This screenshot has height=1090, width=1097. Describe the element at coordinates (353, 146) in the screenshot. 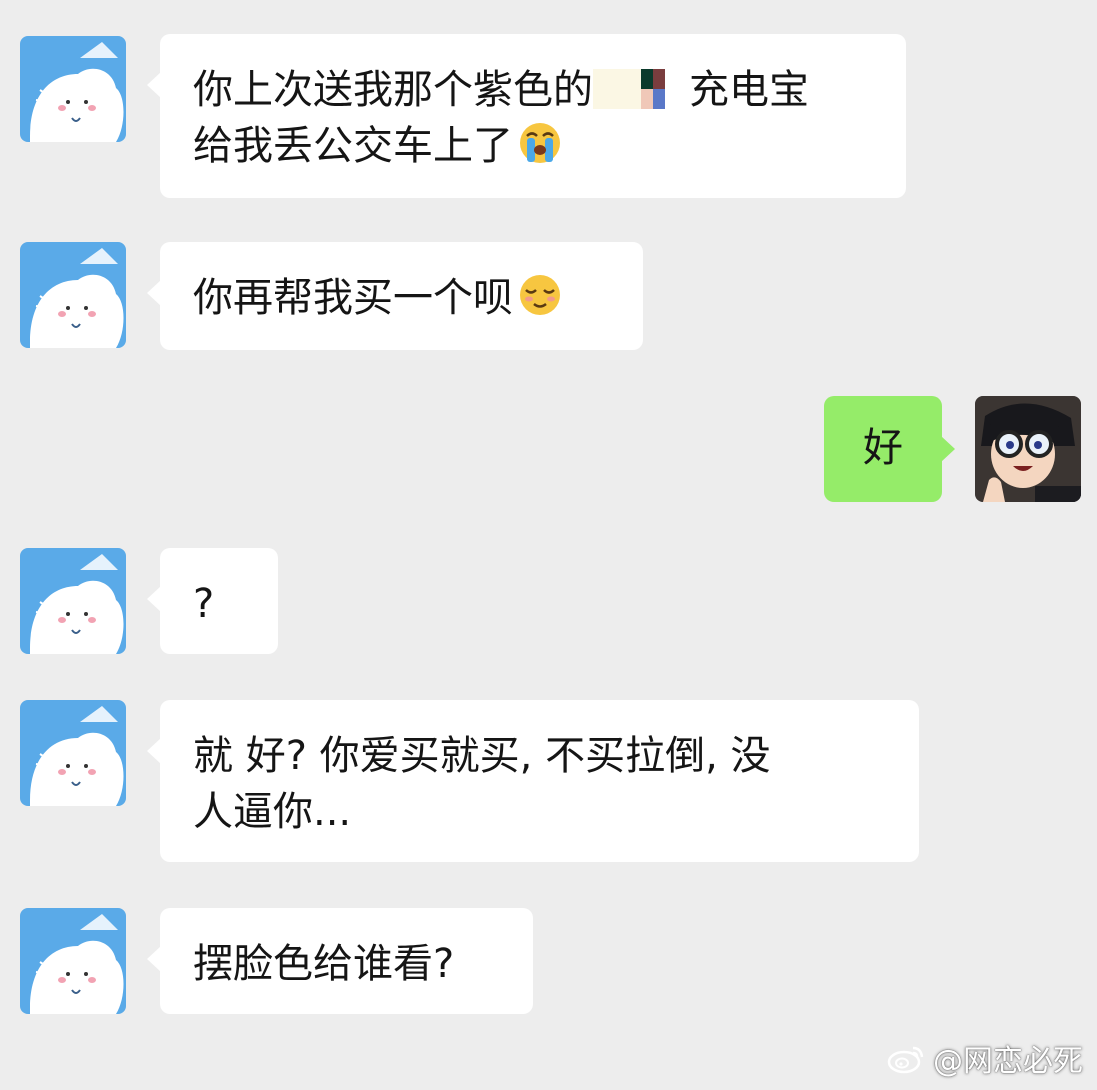

I see `message-text: 给我丢公交车上了` at that location.